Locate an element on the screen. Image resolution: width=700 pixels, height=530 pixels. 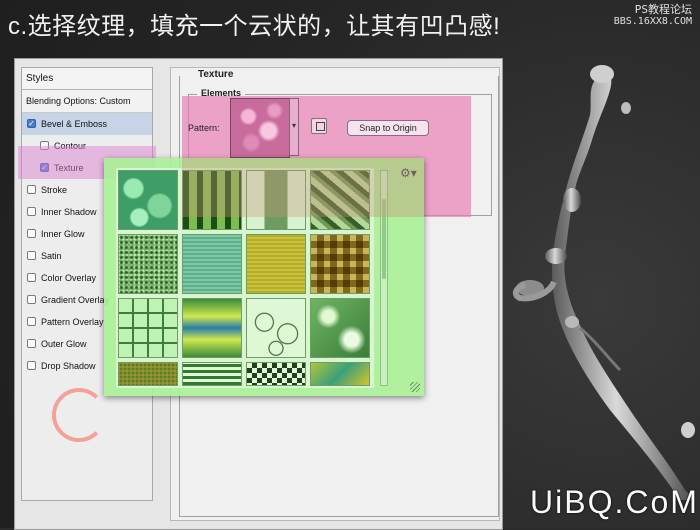
stroke-checkbox is located at coordinates (31, 189).